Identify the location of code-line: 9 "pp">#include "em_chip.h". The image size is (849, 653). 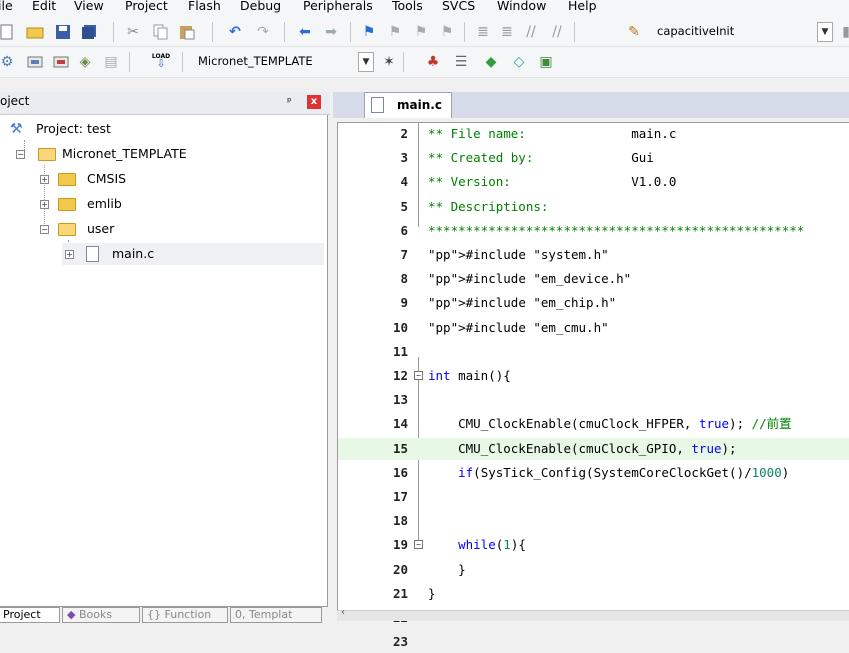
(593, 303).